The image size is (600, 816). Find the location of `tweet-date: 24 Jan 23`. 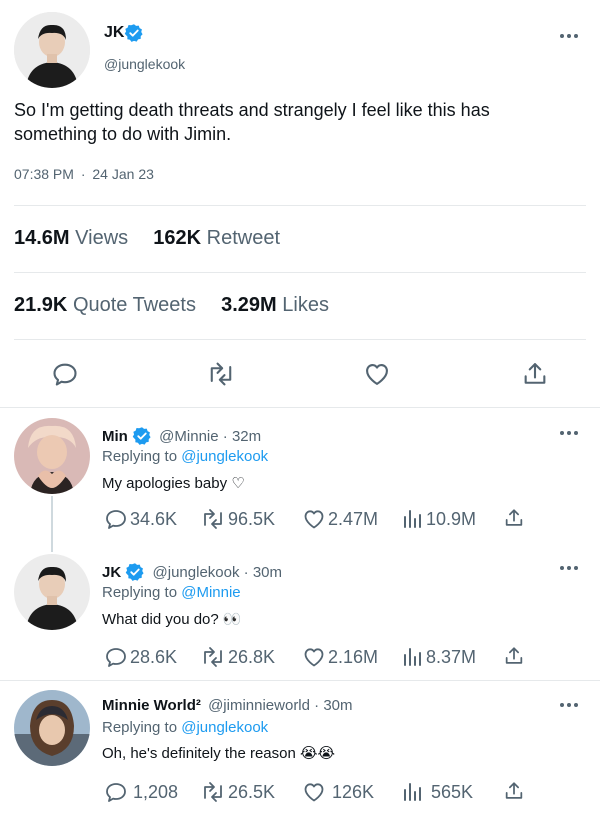

tweet-date: 24 Jan 23 is located at coordinates (123, 174).